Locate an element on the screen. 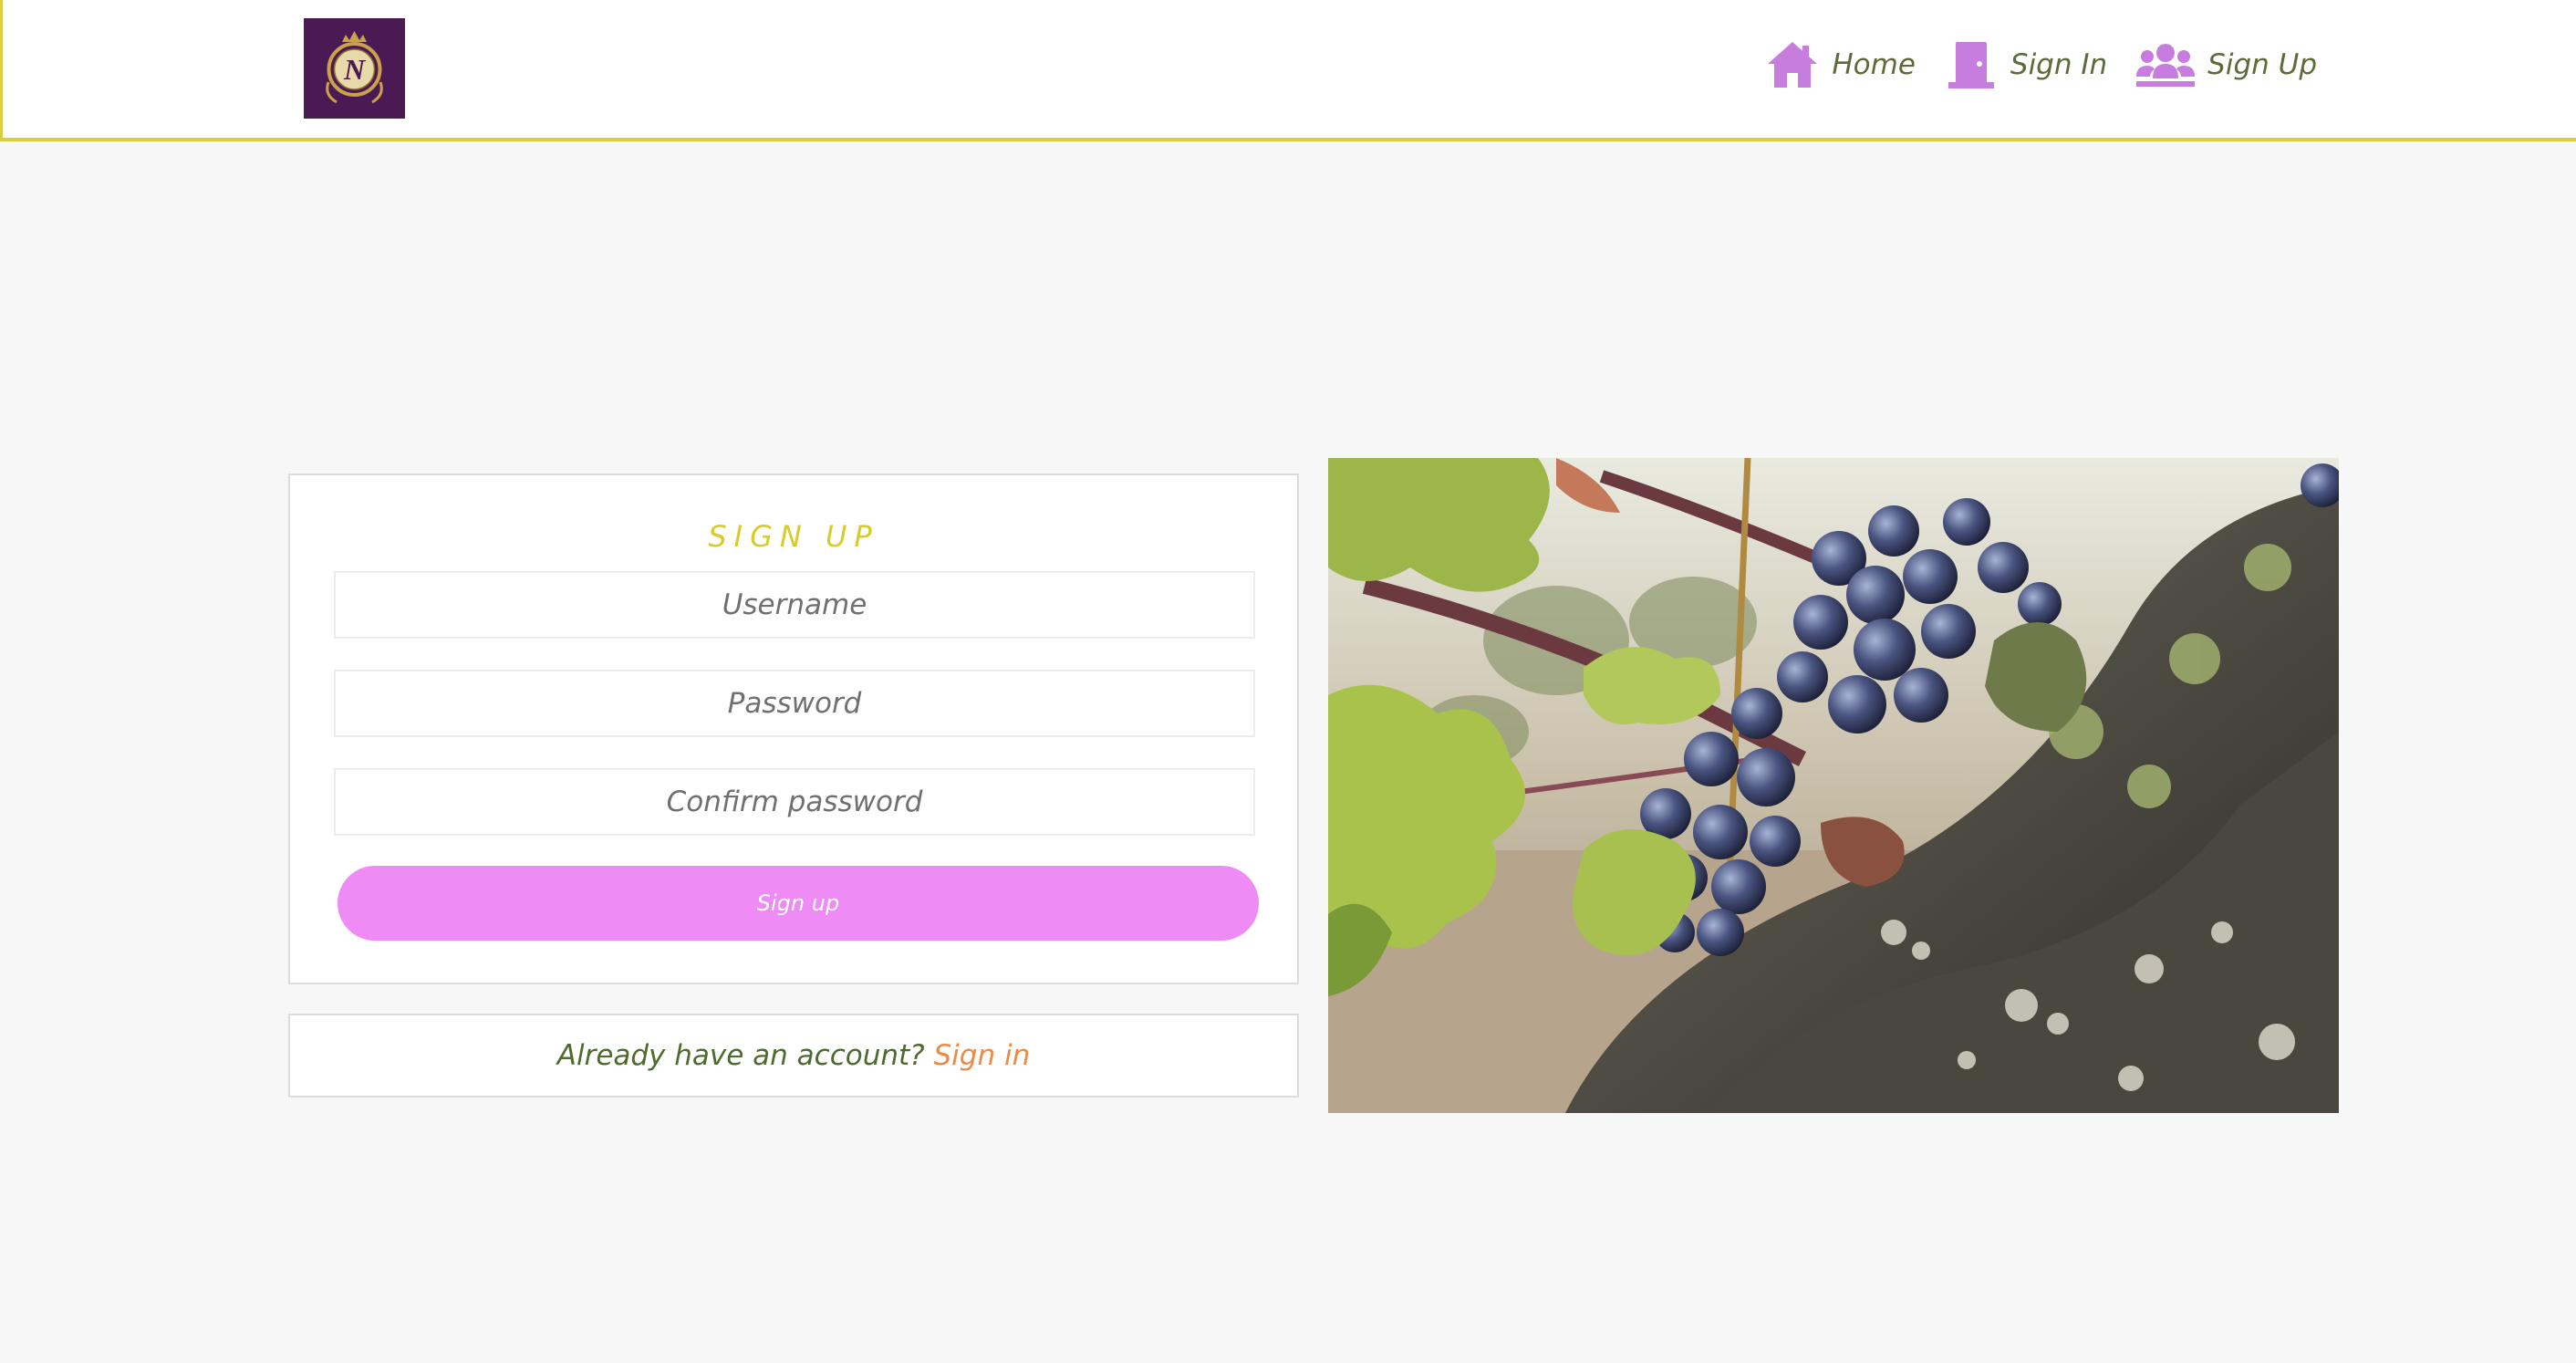 The height and width of the screenshot is (1363, 2576). signin-prompt-text: Already have an account? is located at coordinates (740, 1055).